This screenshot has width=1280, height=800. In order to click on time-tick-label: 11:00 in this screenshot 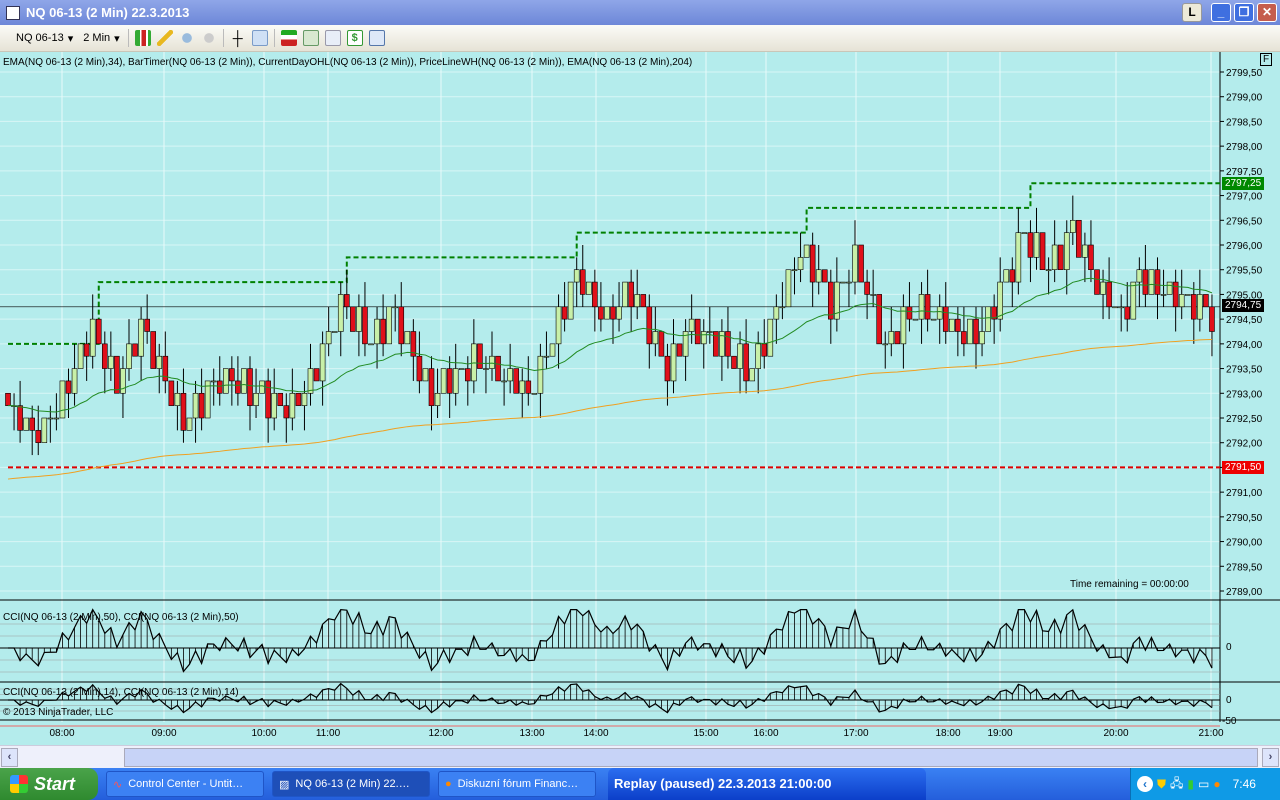, I will do `click(328, 733)`.